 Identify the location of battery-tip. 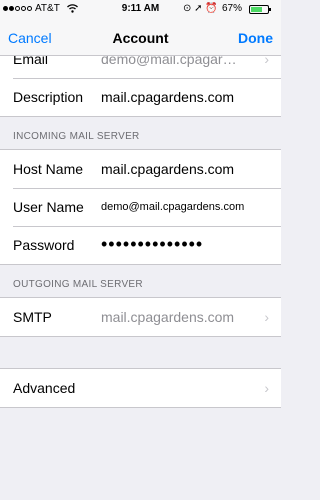
(270, 9).